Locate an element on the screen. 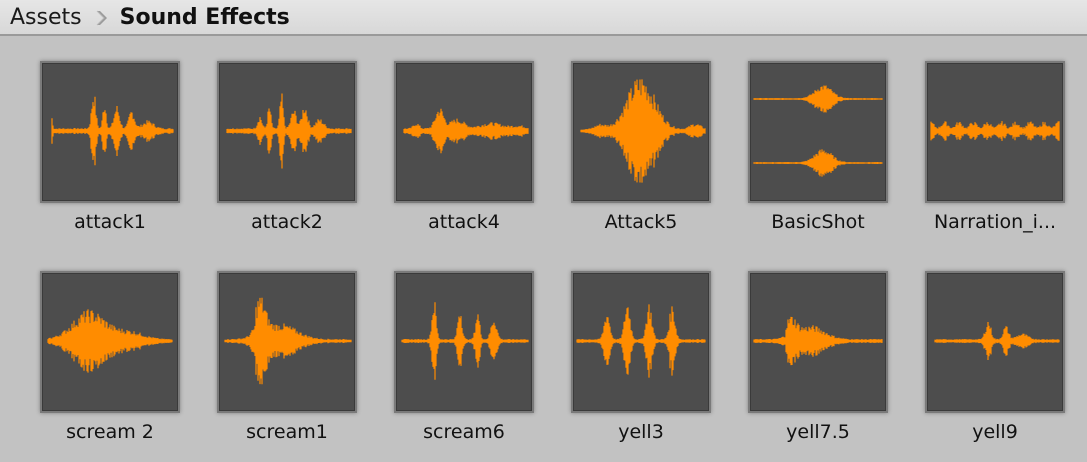 The height and width of the screenshot is (462, 1087). asset-tile: Attack5 is located at coordinates (641, 136).